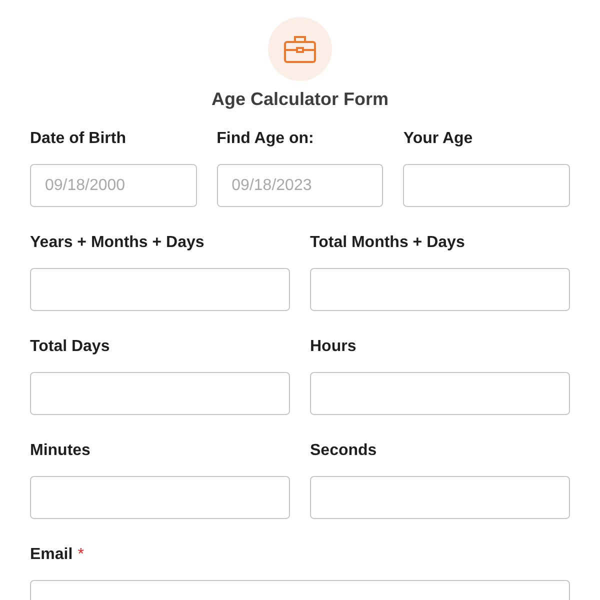  I want to click on field-label: Seconds, so click(343, 451).